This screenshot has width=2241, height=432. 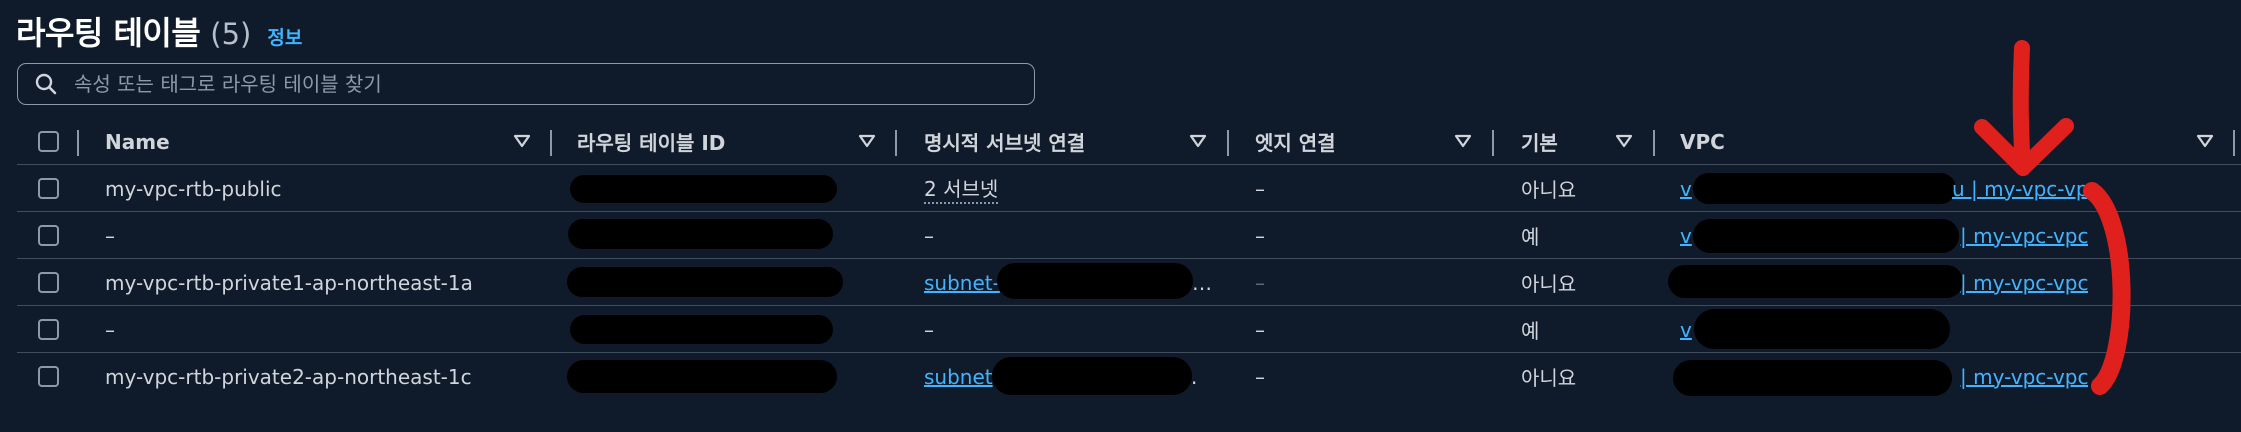 I want to click on item-count: (5), so click(x=231, y=34).